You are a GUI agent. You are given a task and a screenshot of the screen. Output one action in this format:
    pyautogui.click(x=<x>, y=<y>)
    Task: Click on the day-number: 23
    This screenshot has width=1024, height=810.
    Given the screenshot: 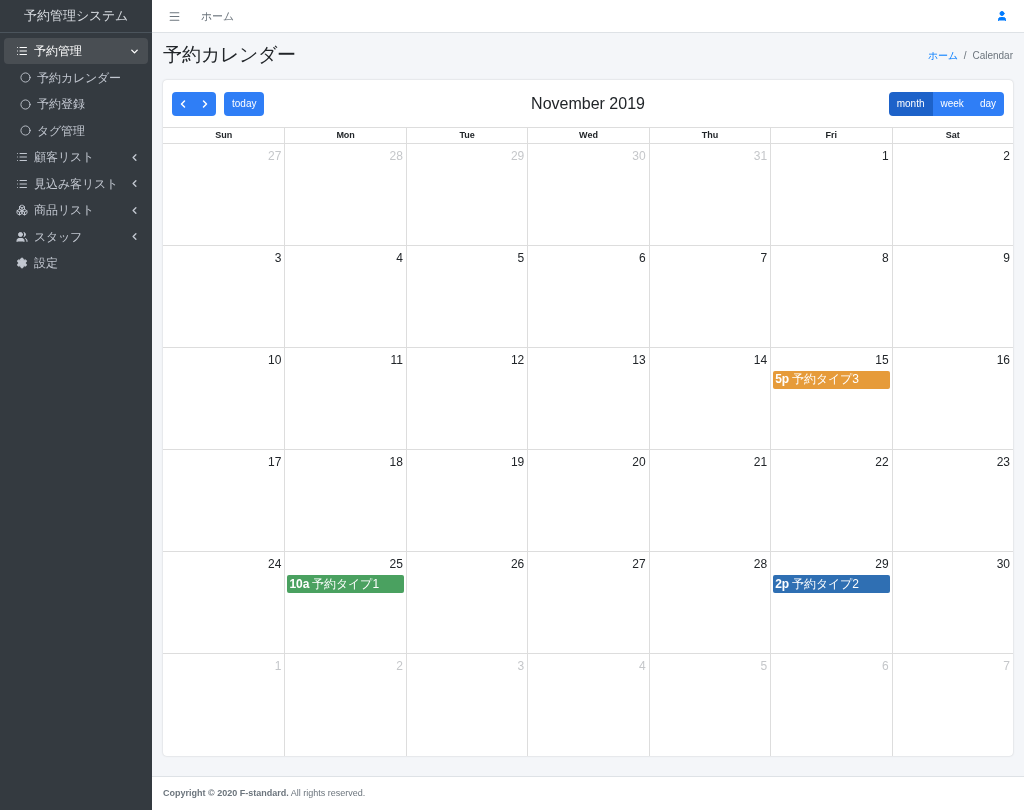 What is the action you would take?
    pyautogui.click(x=1003, y=462)
    